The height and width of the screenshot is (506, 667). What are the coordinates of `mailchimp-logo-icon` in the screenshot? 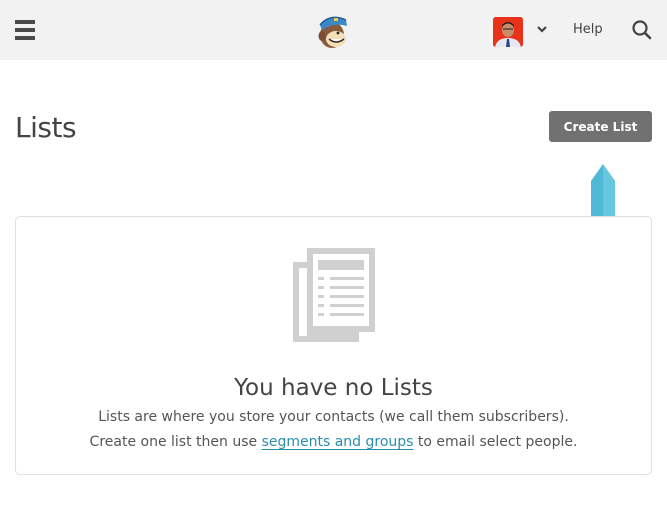 It's located at (334, 31).